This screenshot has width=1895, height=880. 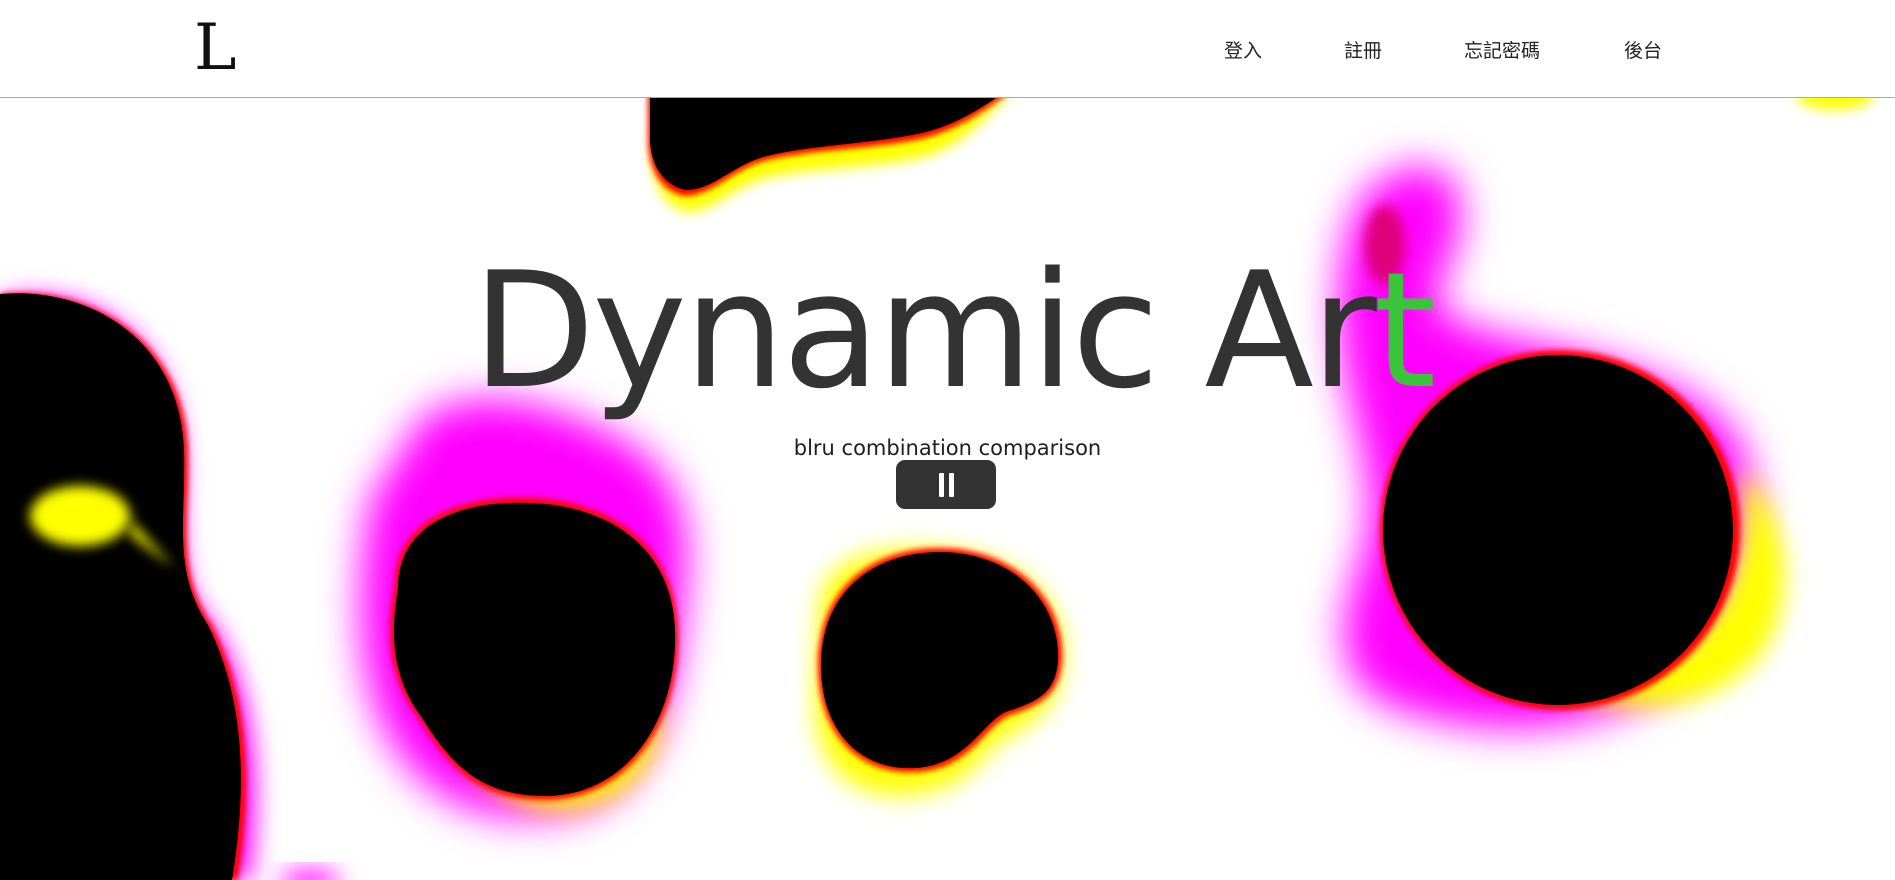 I want to click on pause-button, so click(x=946, y=484).